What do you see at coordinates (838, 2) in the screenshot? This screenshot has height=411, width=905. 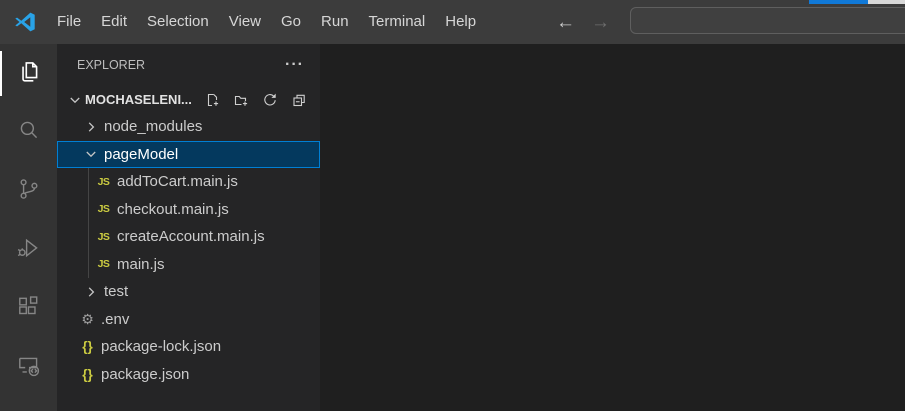 I see `top-progress-strip-blue` at bounding box center [838, 2].